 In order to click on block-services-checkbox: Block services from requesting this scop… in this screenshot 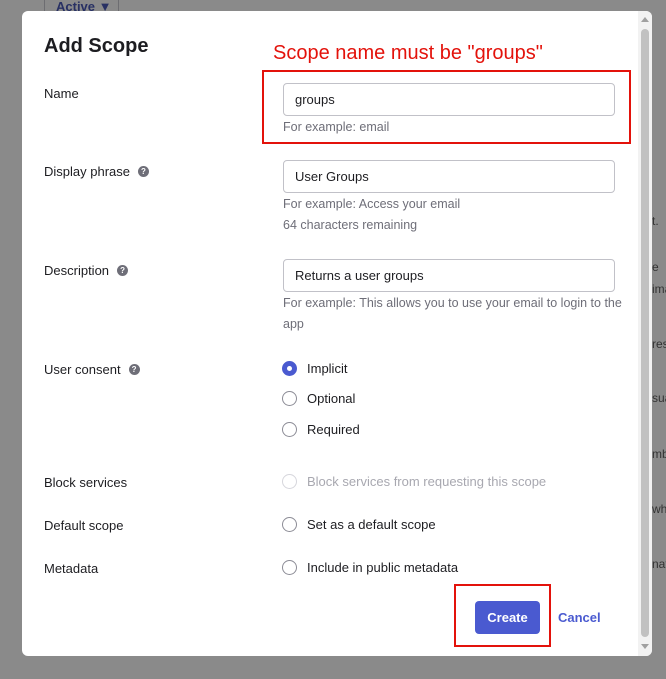, I will do `click(414, 481)`.